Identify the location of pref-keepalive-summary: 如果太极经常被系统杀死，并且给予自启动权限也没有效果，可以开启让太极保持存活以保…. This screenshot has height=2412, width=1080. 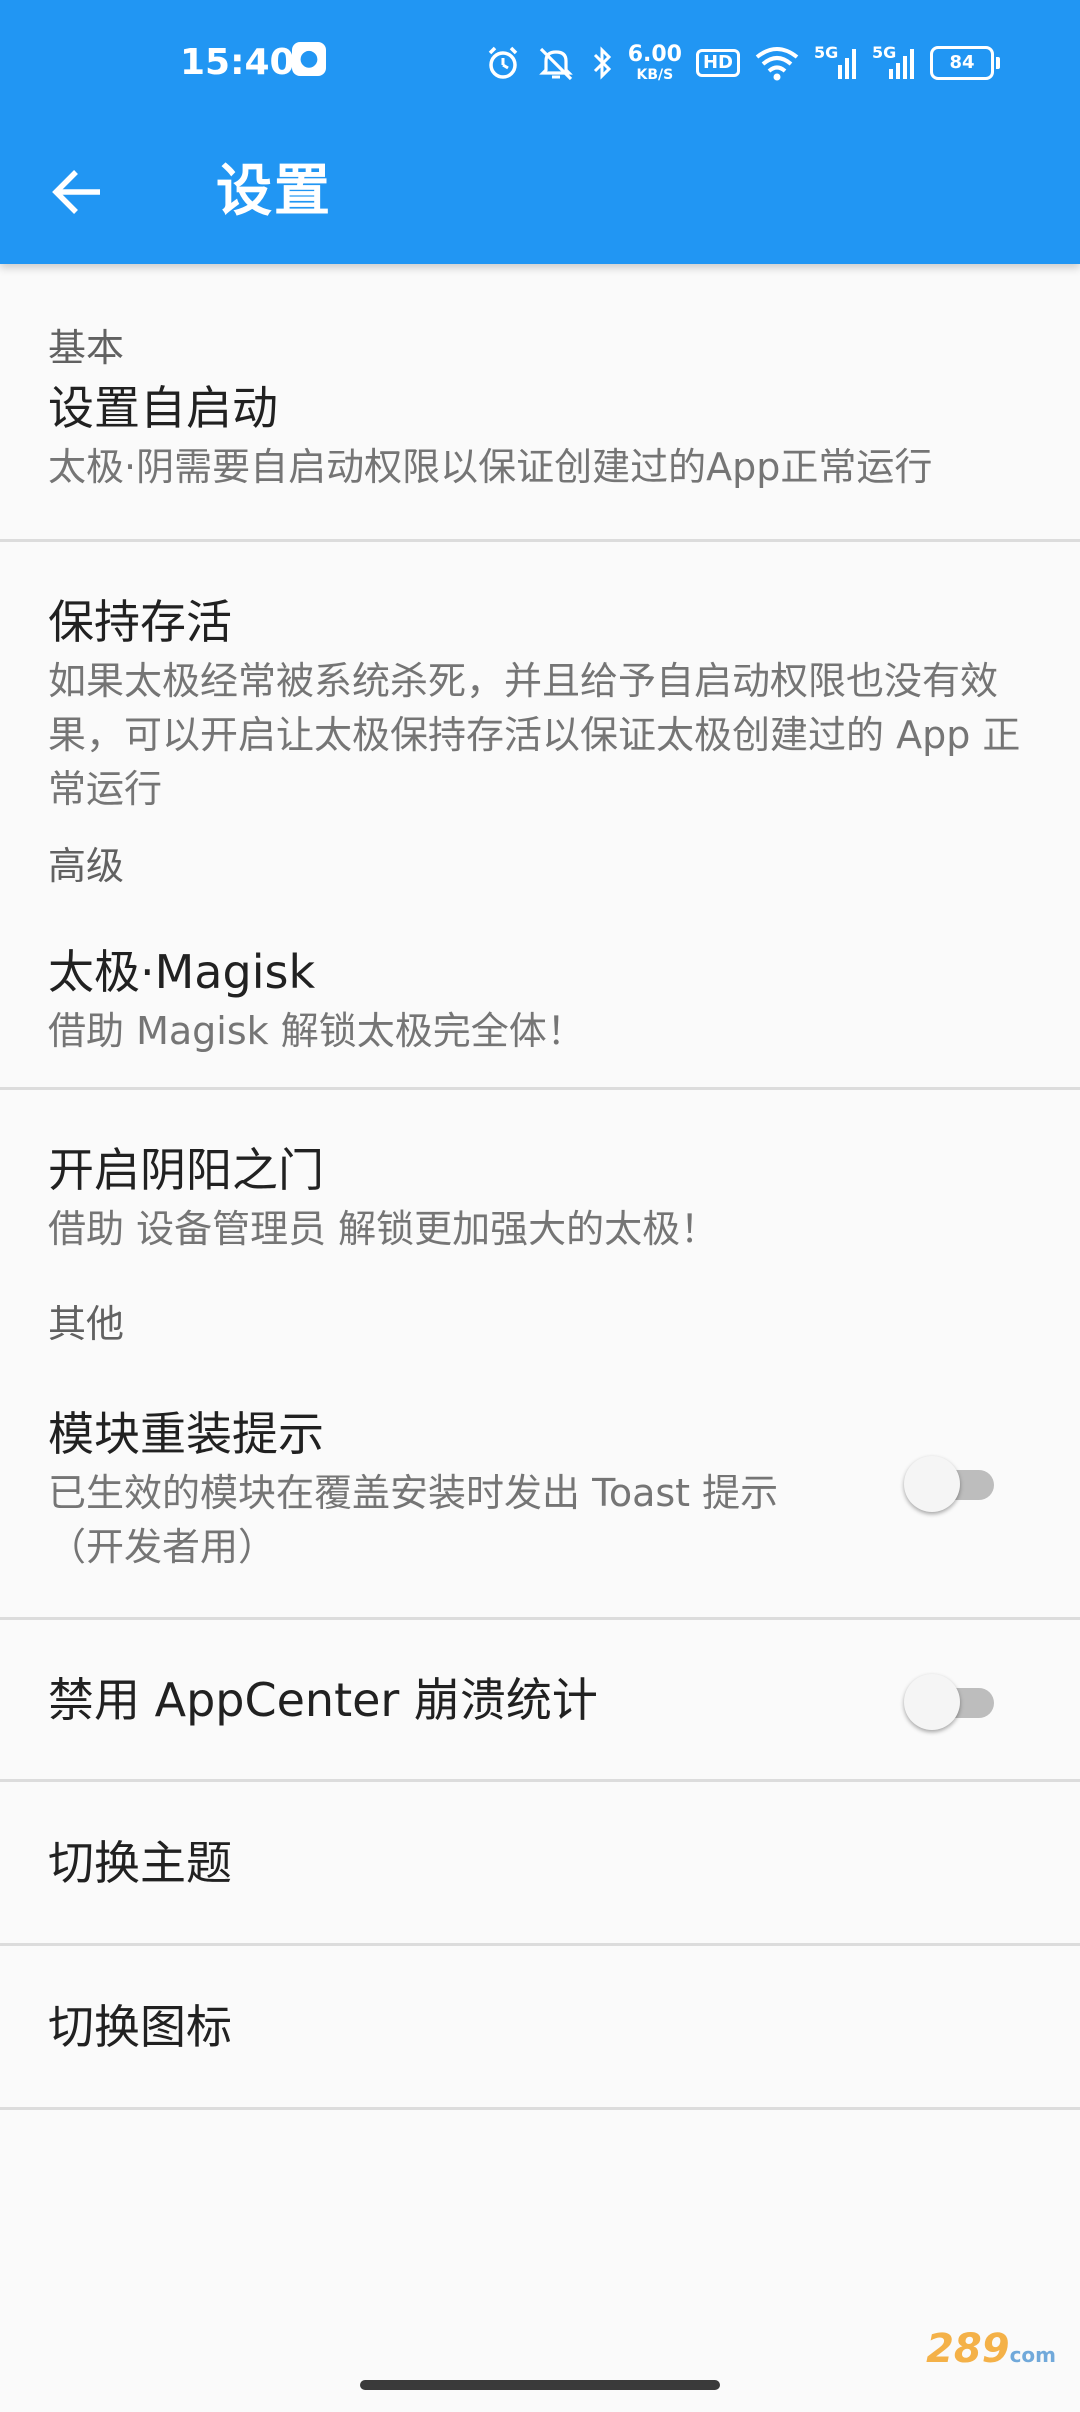
(534, 735).